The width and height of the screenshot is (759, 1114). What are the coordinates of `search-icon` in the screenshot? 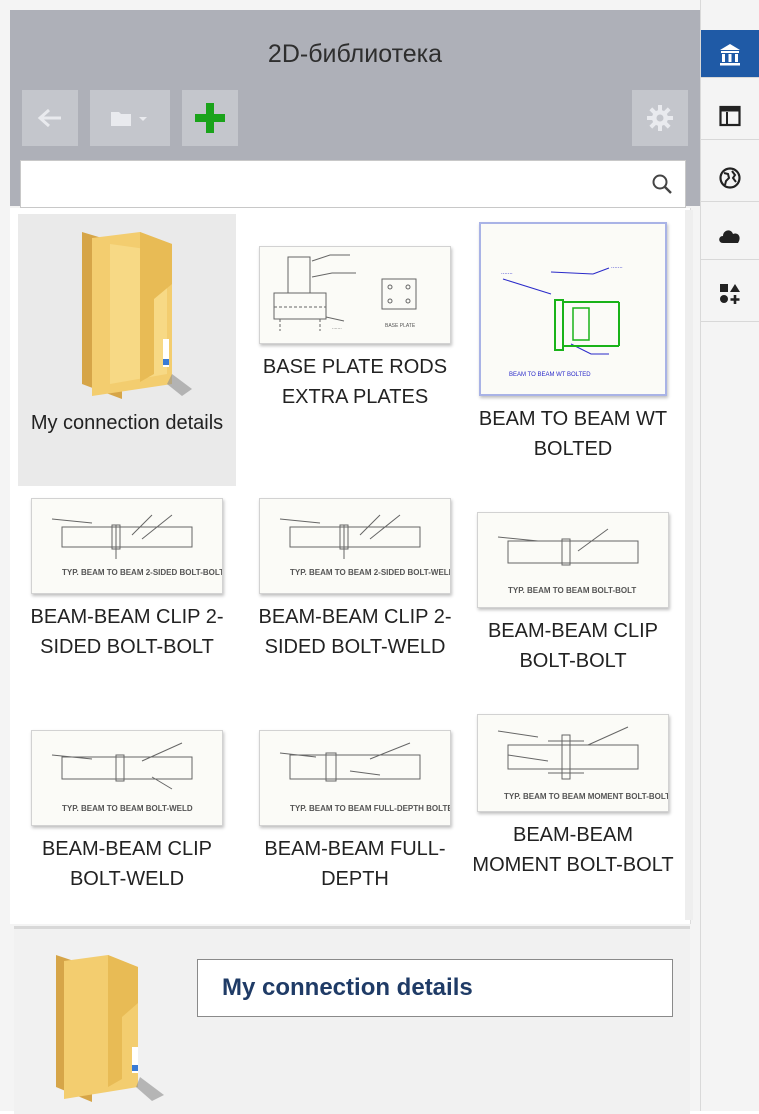 It's located at (662, 184).